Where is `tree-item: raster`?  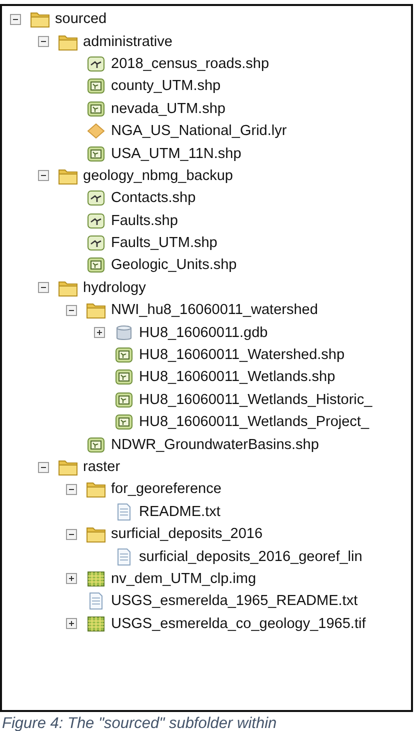 tree-item: raster is located at coordinates (101, 467).